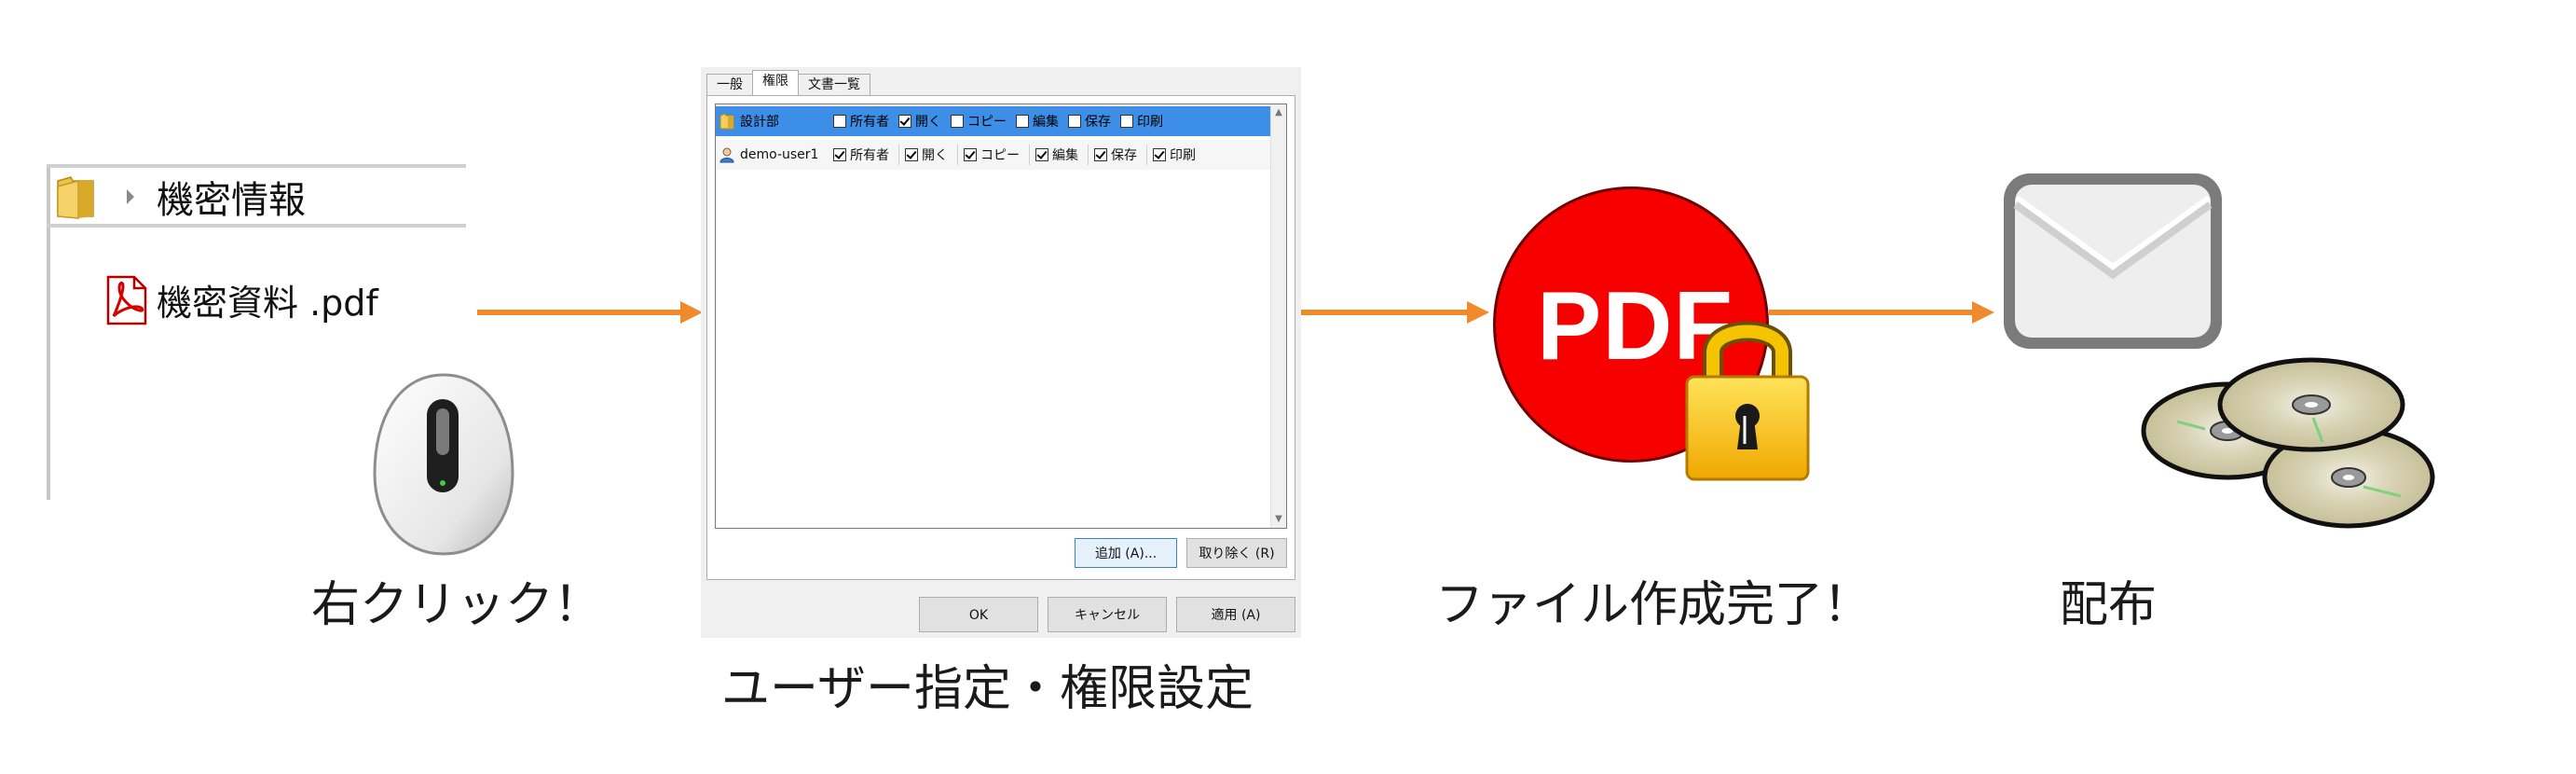  Describe the element at coordinates (2113, 261) in the screenshot. I see `mail-icon` at that location.